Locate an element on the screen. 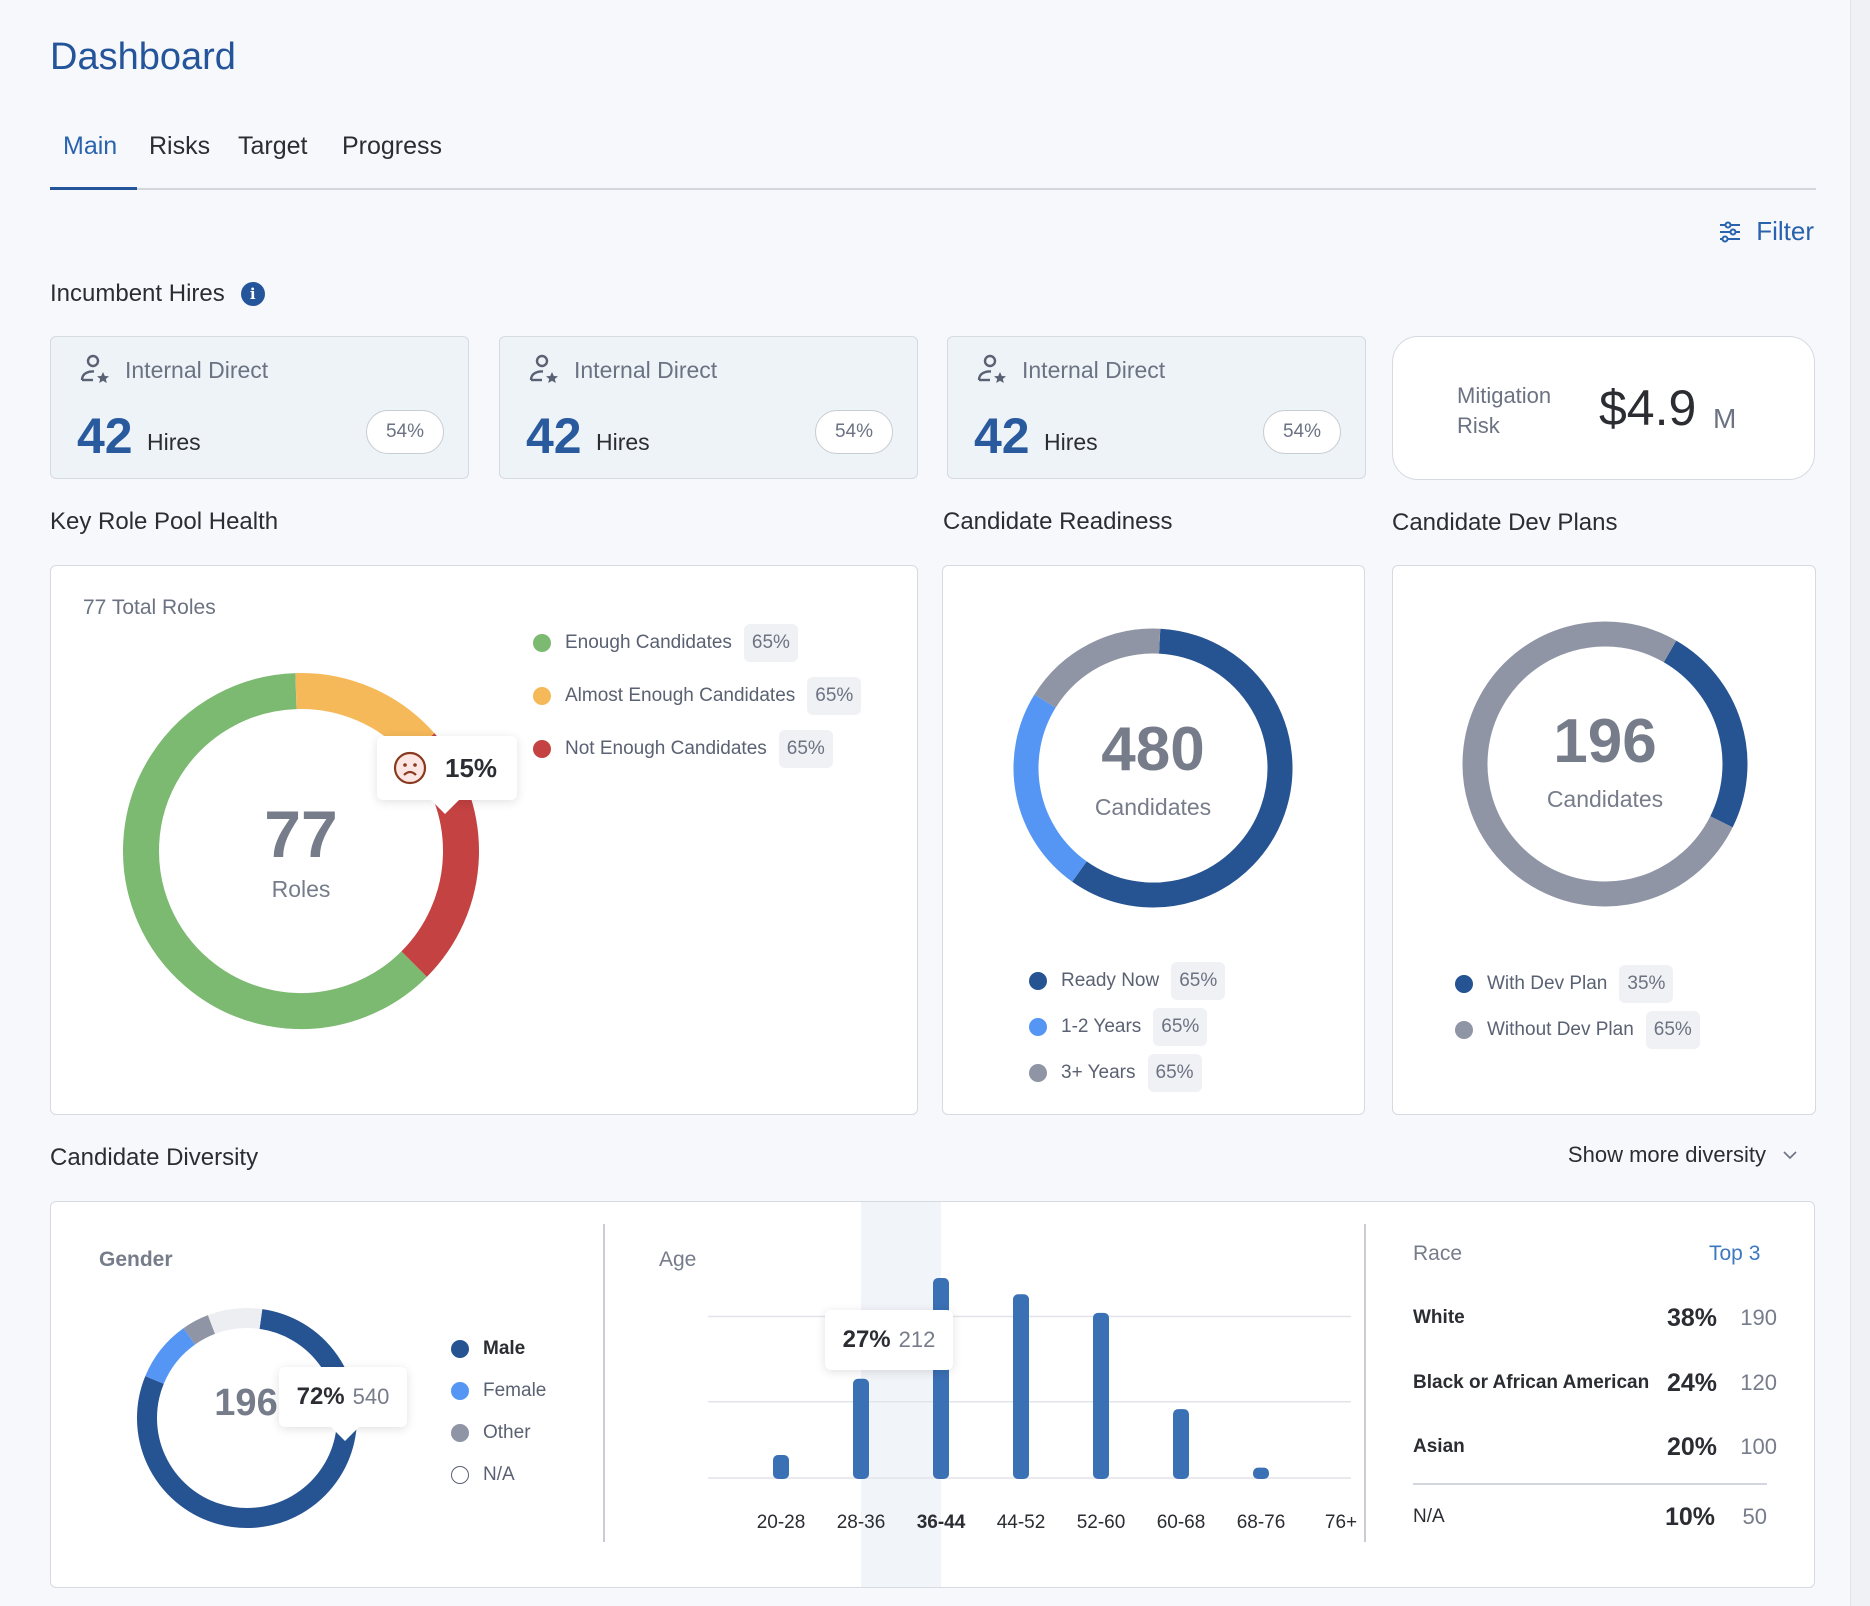  race-name: Black or African American is located at coordinates (1531, 1382).